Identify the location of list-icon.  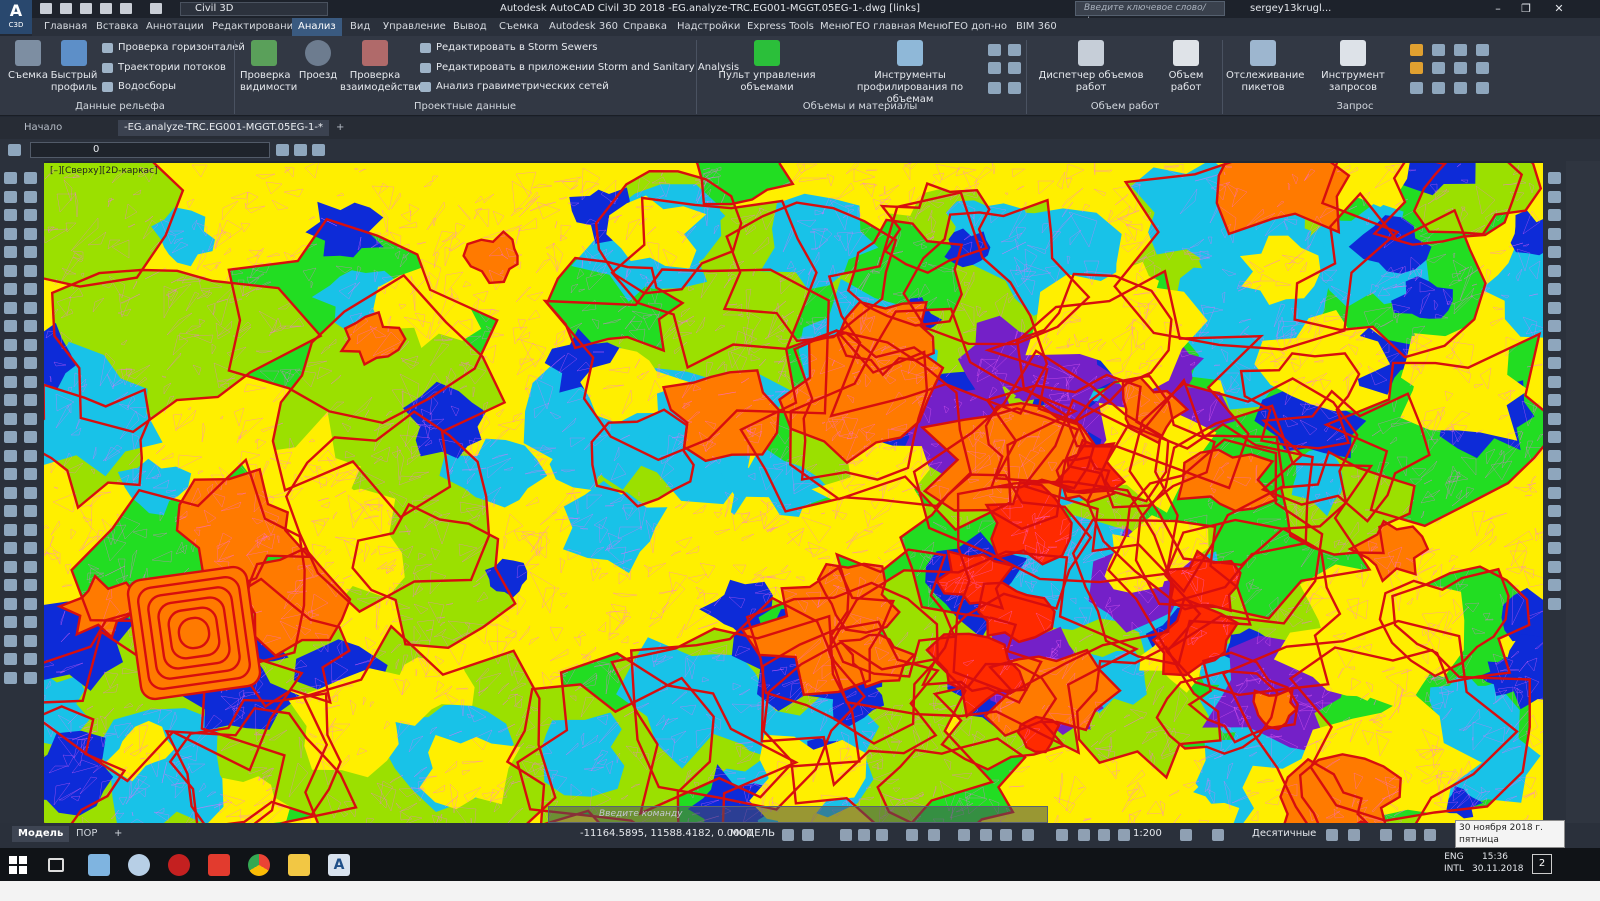
(1460, 50).